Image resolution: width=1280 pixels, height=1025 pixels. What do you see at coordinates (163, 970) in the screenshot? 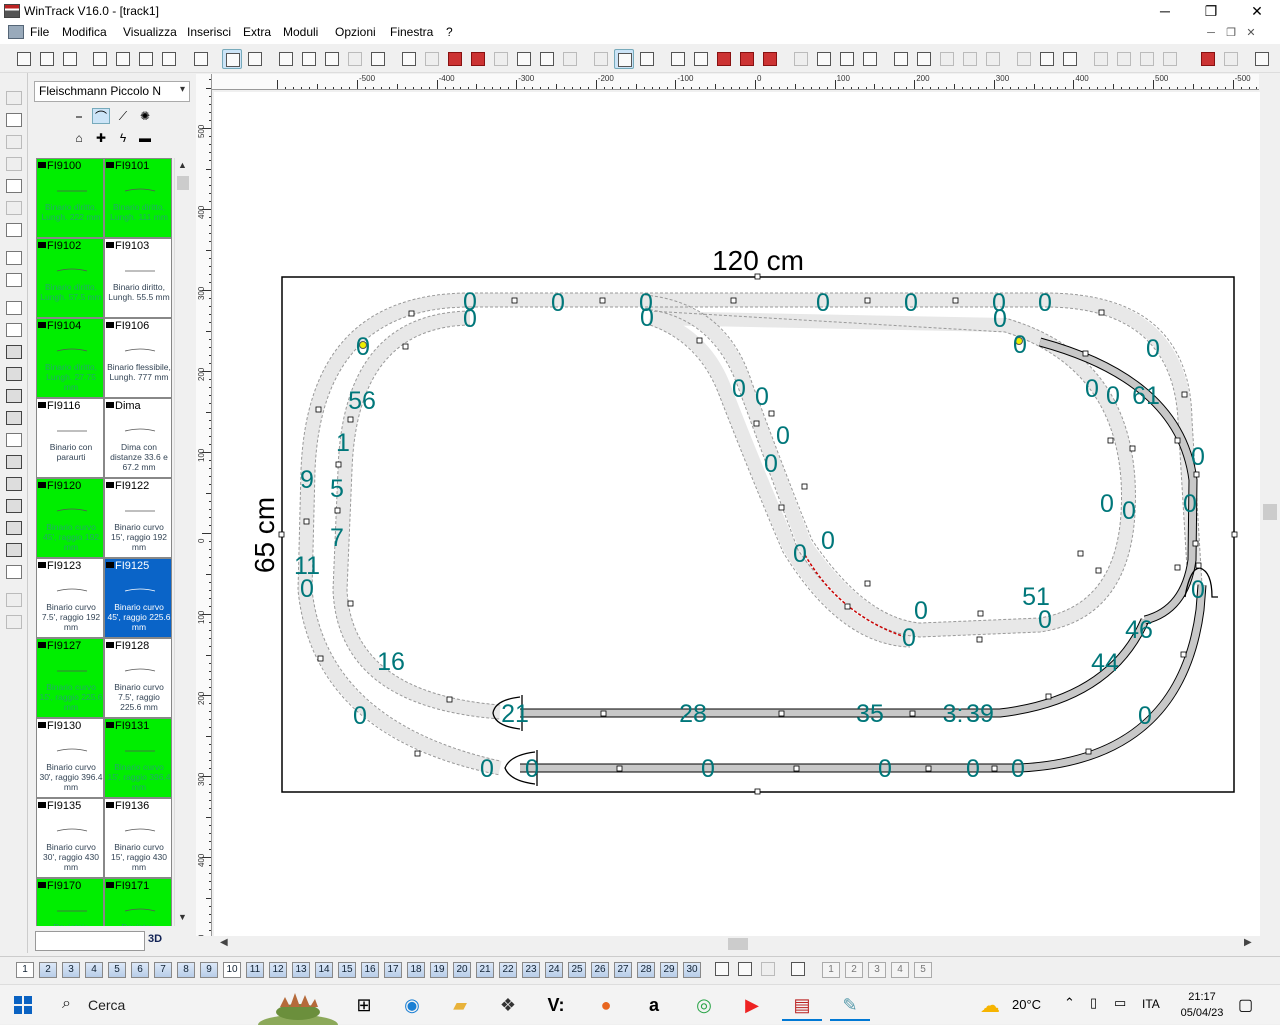
I see `layer-button: 7` at bounding box center [163, 970].